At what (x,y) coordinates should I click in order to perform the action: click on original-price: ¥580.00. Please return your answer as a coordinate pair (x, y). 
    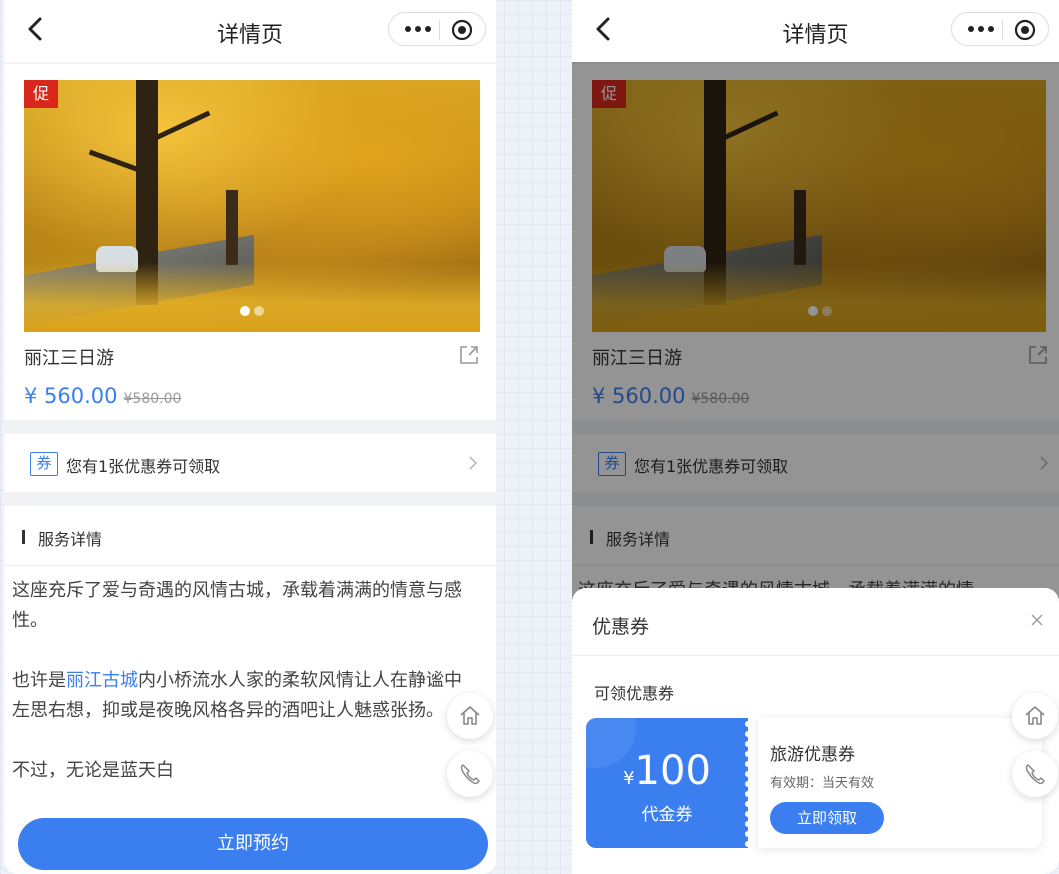
    Looking at the image, I should click on (152, 399).